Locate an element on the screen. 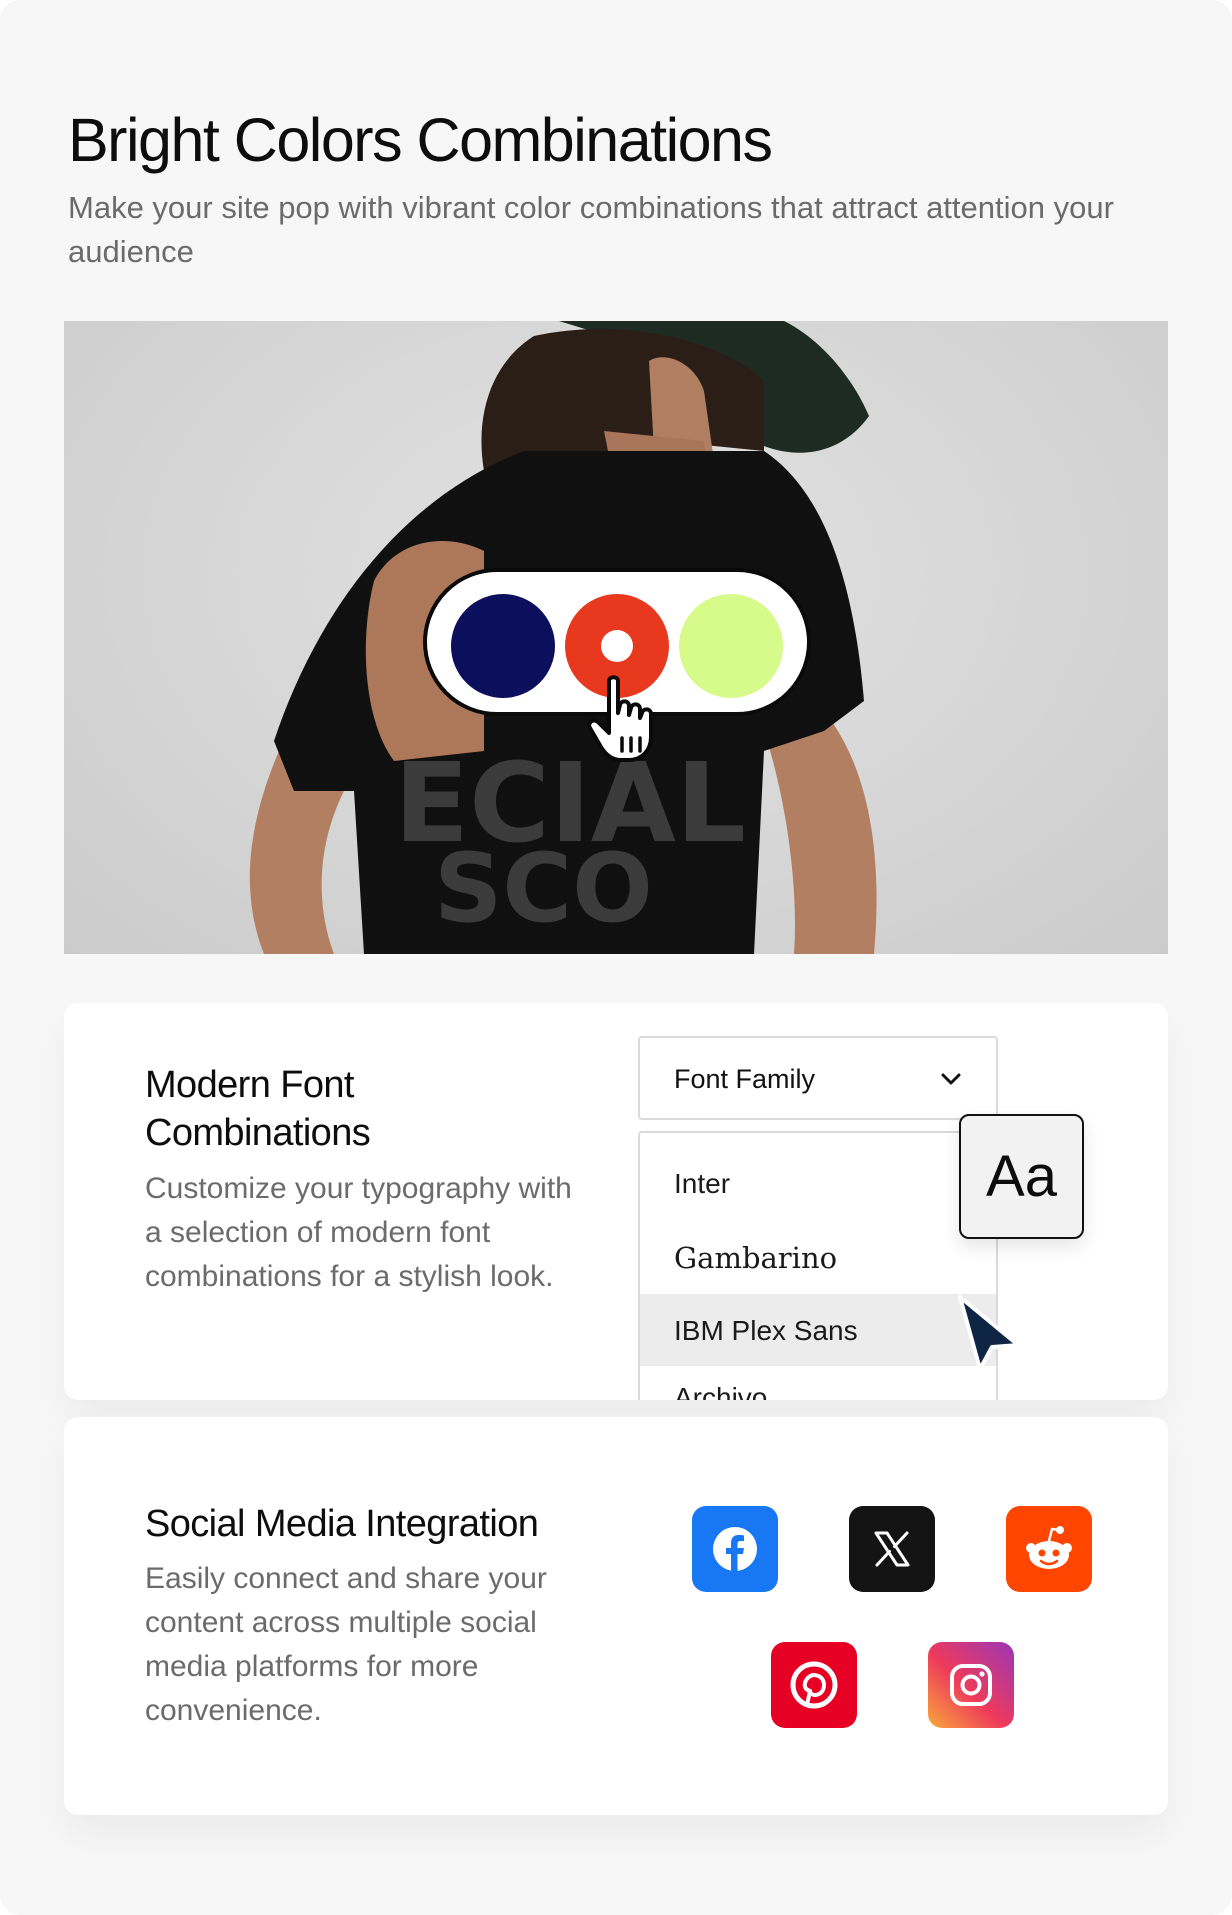  instagram-icon is located at coordinates (971, 1685).